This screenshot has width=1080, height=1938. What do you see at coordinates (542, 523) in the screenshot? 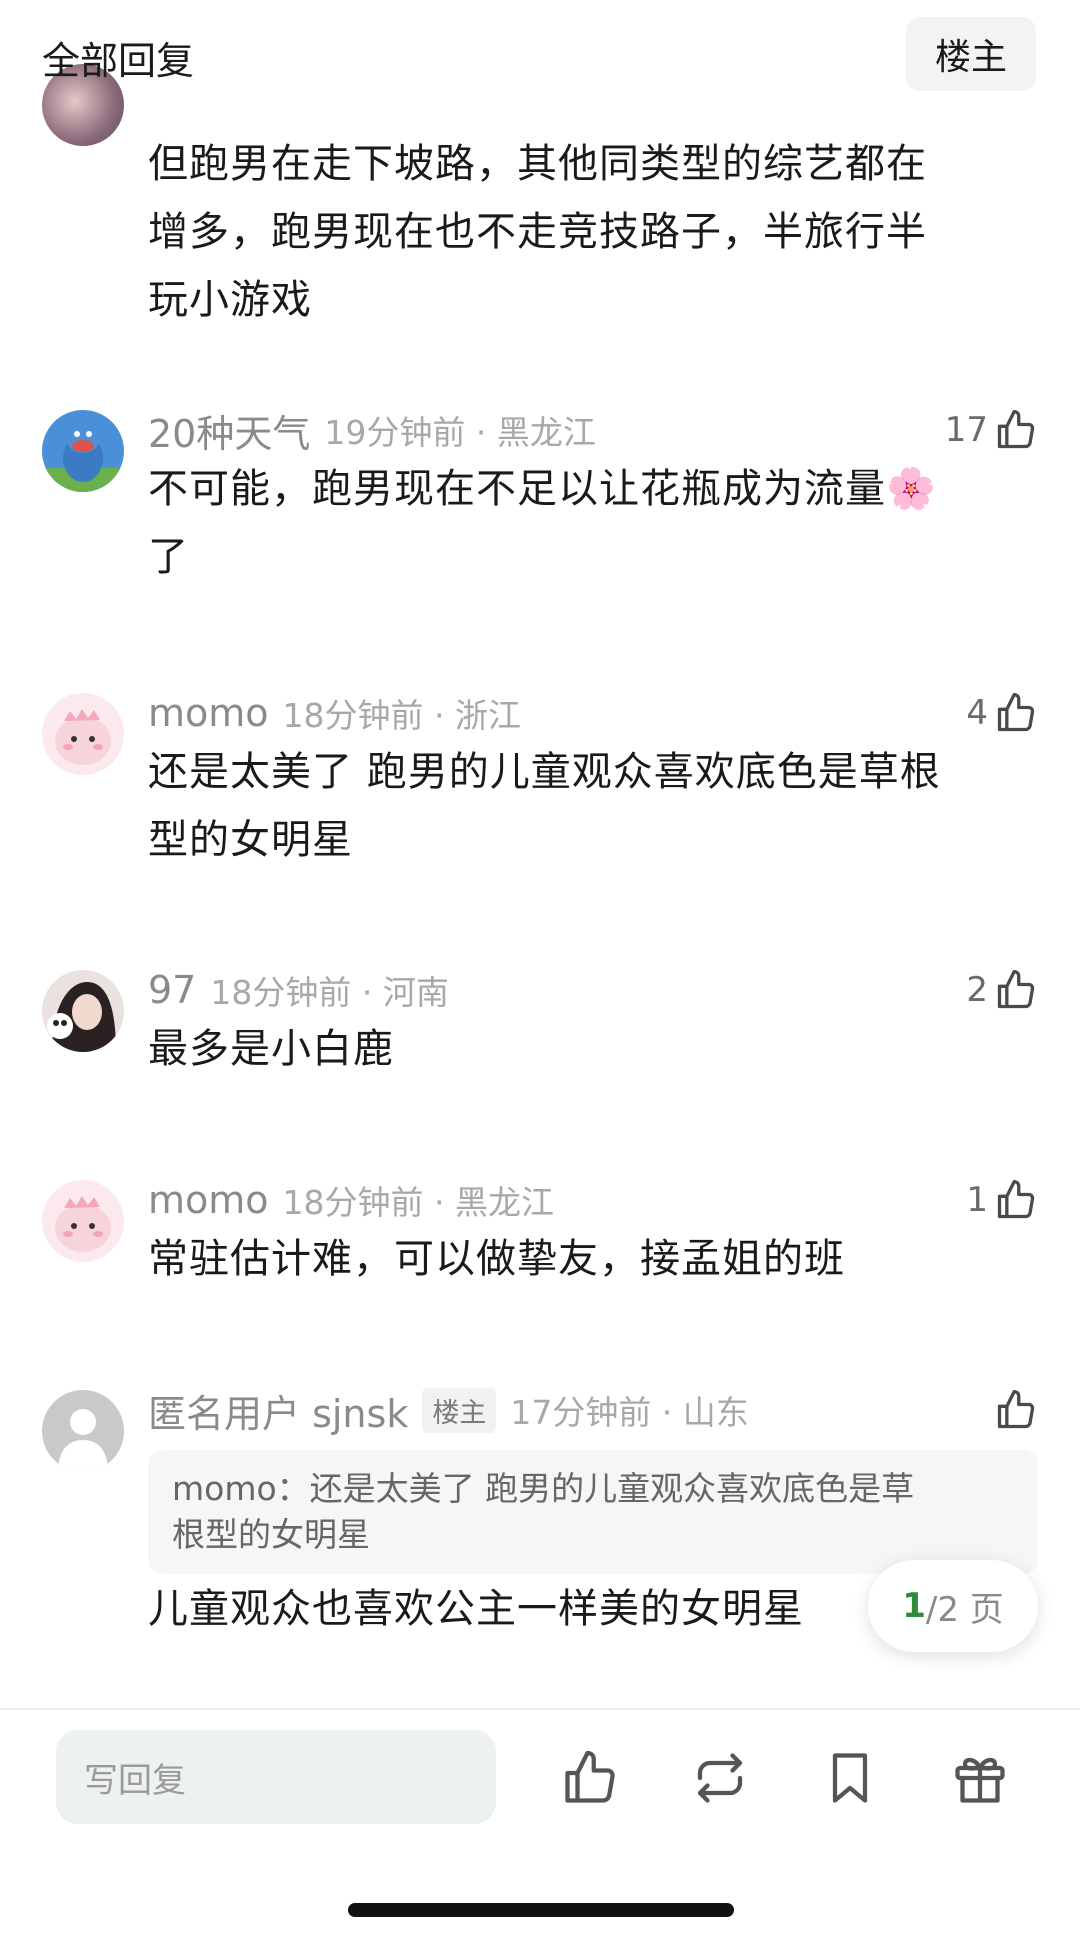
I see `comment-text: 不可能，跑男现在不足以让花瓶成为流量🌸 了` at bounding box center [542, 523].